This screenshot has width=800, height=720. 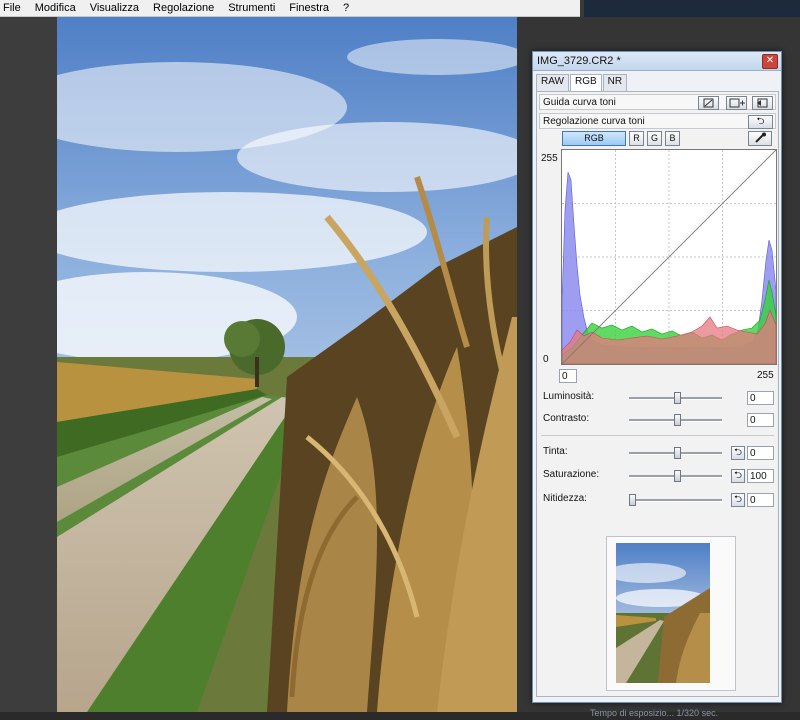 I want to click on channel-g-button: G, so click(x=654, y=138).